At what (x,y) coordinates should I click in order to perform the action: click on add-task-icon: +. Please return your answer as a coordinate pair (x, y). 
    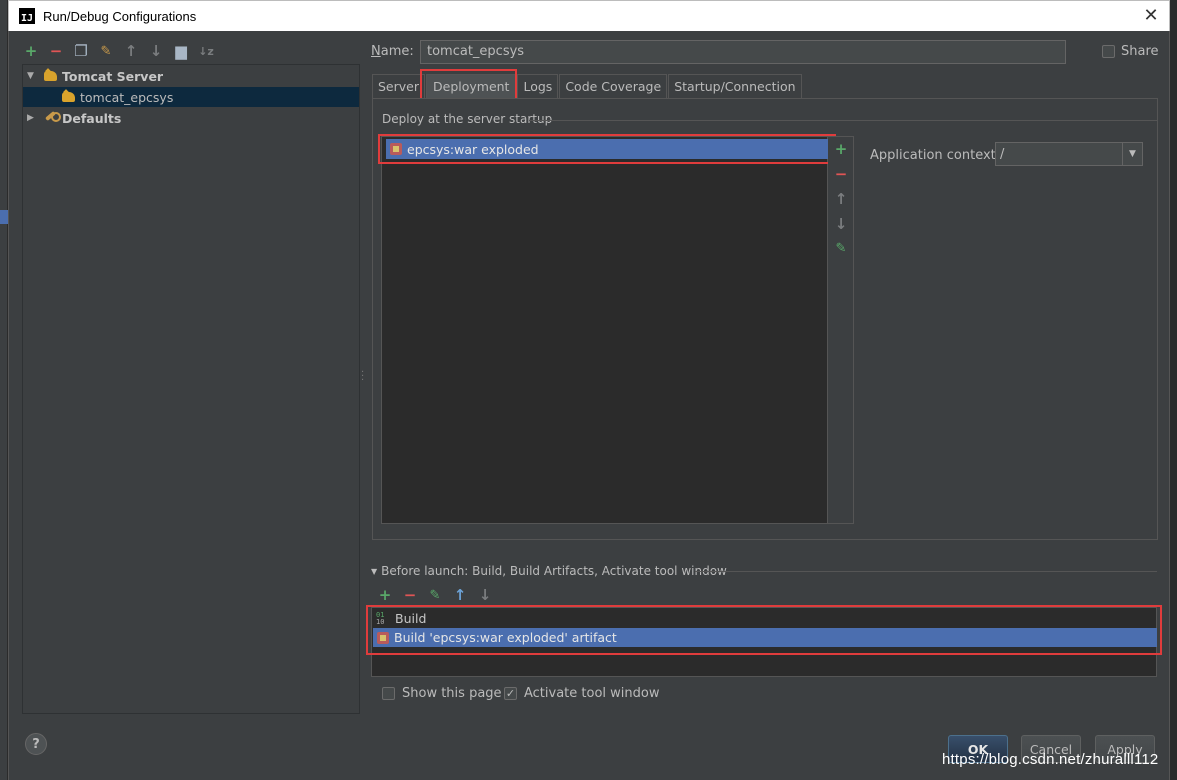
    Looking at the image, I should click on (385, 595).